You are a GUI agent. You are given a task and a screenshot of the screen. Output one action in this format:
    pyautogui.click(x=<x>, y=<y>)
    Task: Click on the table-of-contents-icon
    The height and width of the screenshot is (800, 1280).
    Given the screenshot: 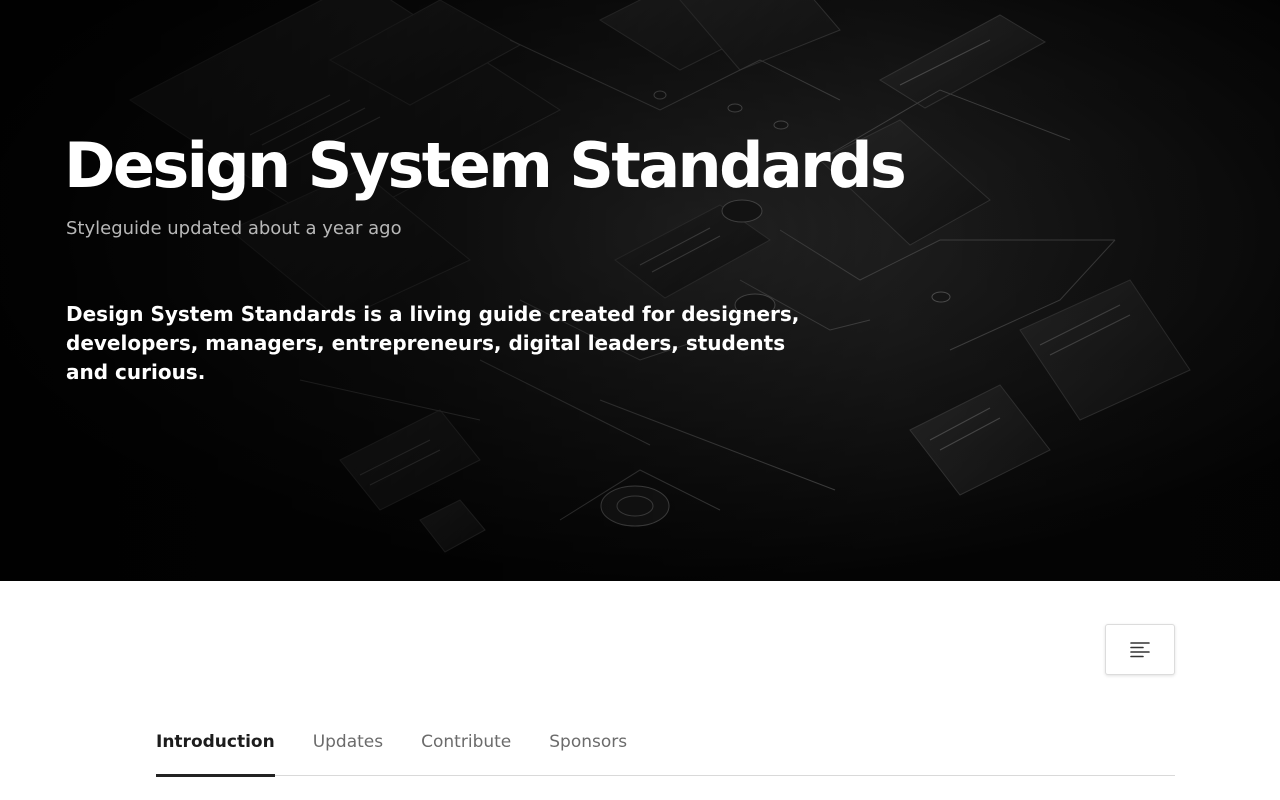 What is the action you would take?
    pyautogui.click(x=1140, y=649)
    